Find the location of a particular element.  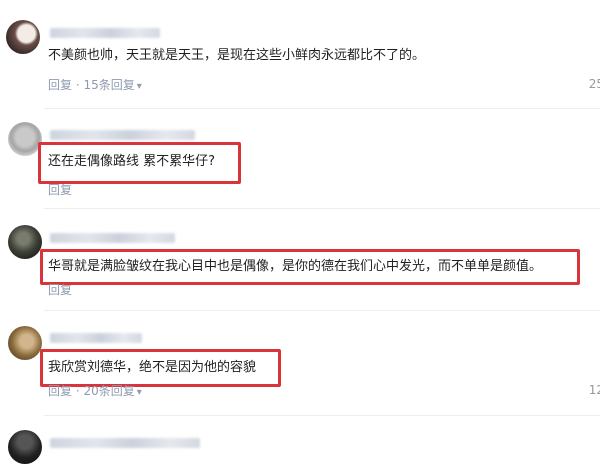

like-count: 25 is located at coordinates (594, 84).